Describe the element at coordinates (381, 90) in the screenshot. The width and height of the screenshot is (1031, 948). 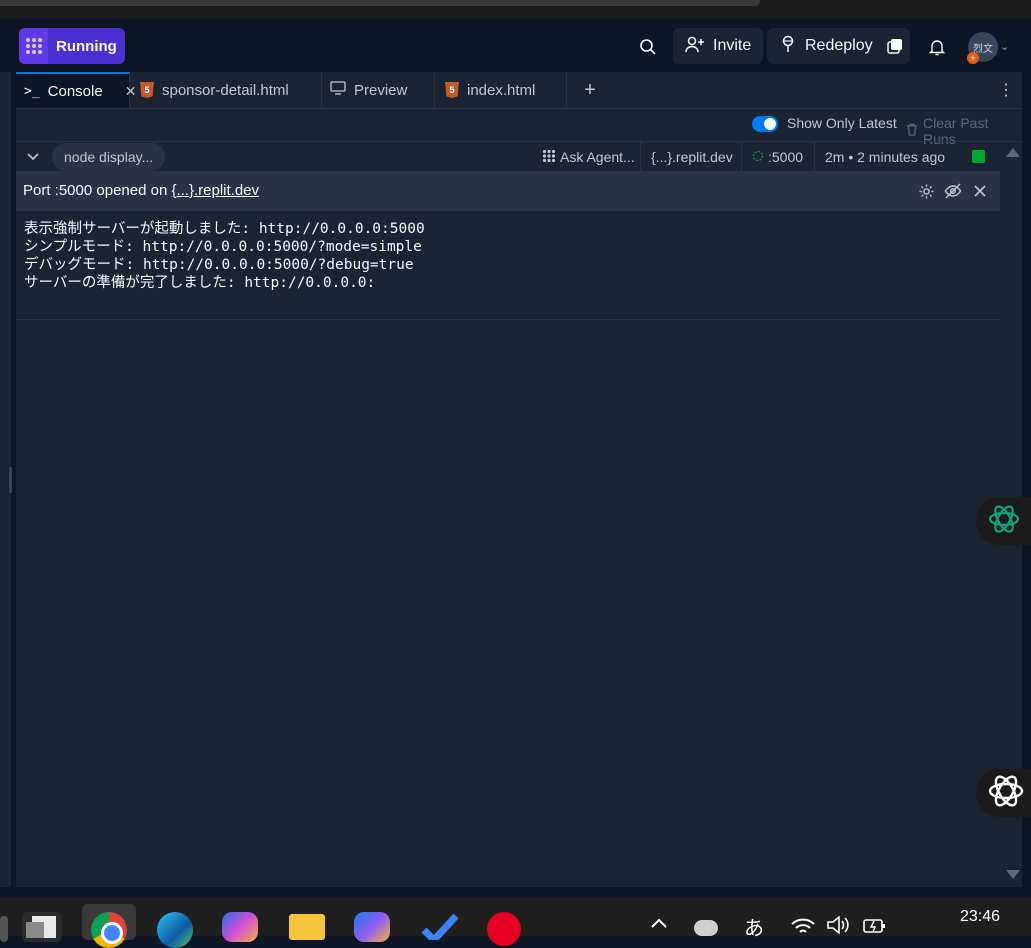
I see `tab-label: Preview` at that location.